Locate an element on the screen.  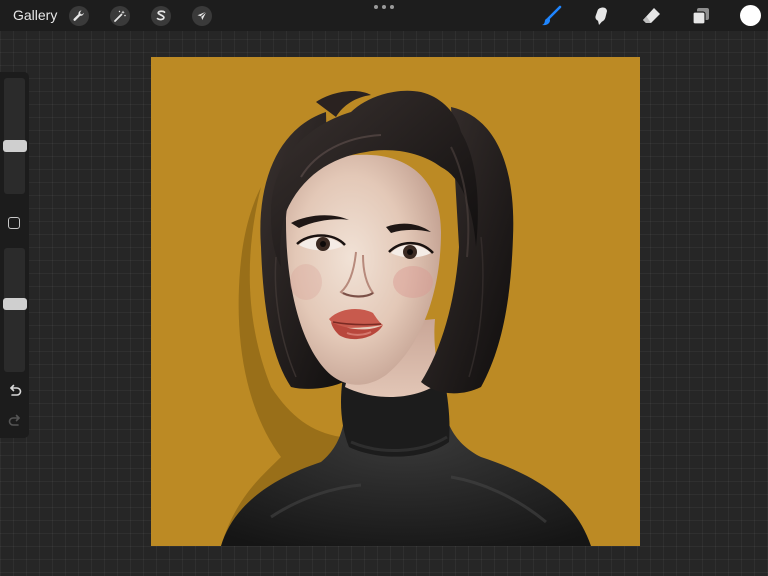
transform-arrow-icon is located at coordinates (202, 15).